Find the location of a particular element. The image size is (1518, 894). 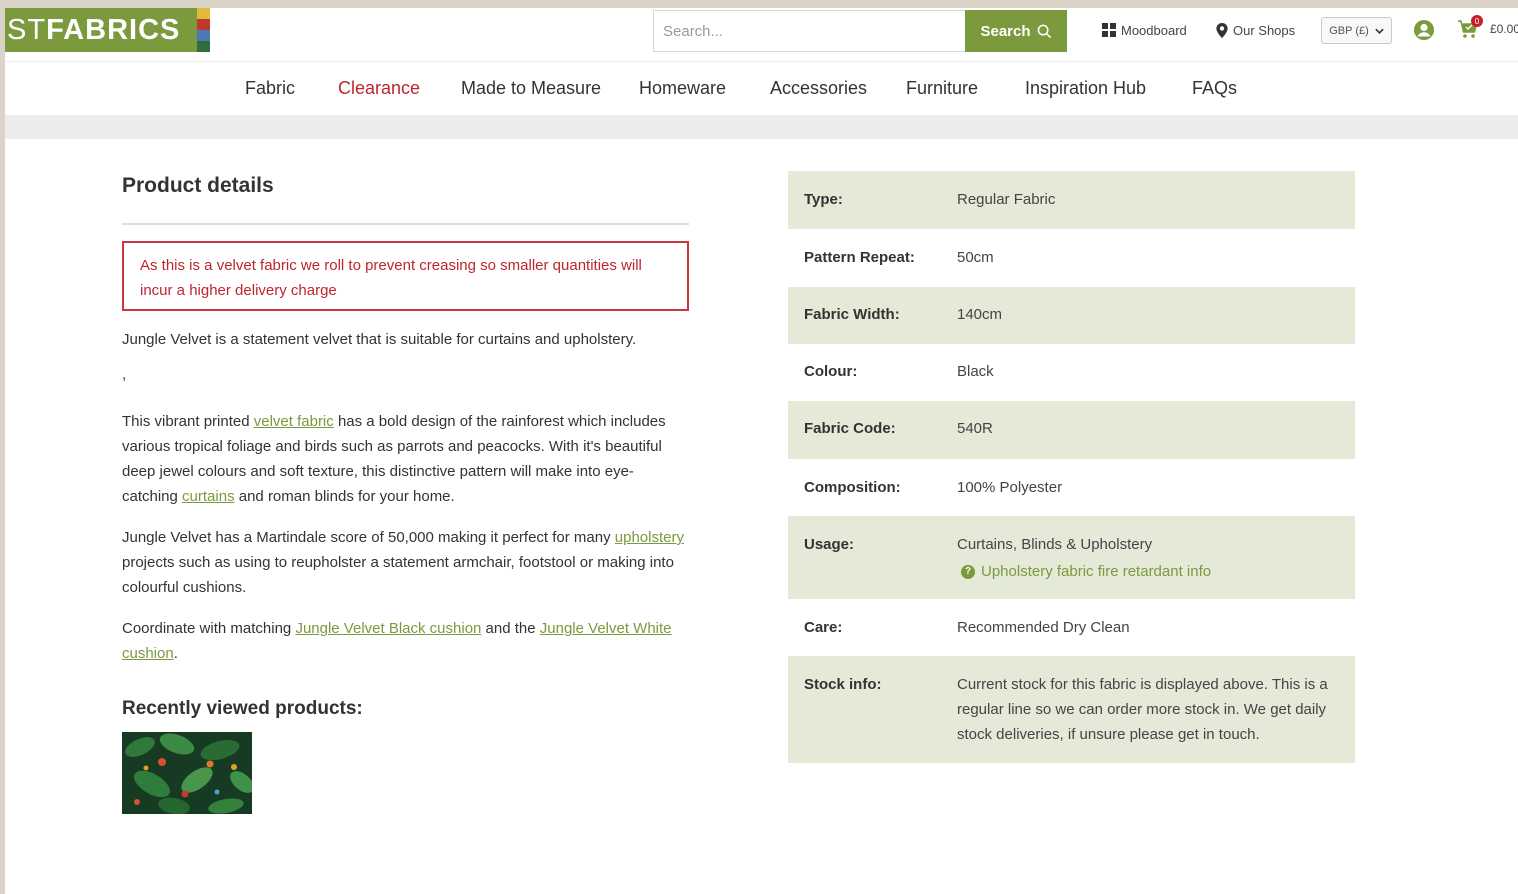

spec-row-colour: Colour: Black is located at coordinates (899, 371).